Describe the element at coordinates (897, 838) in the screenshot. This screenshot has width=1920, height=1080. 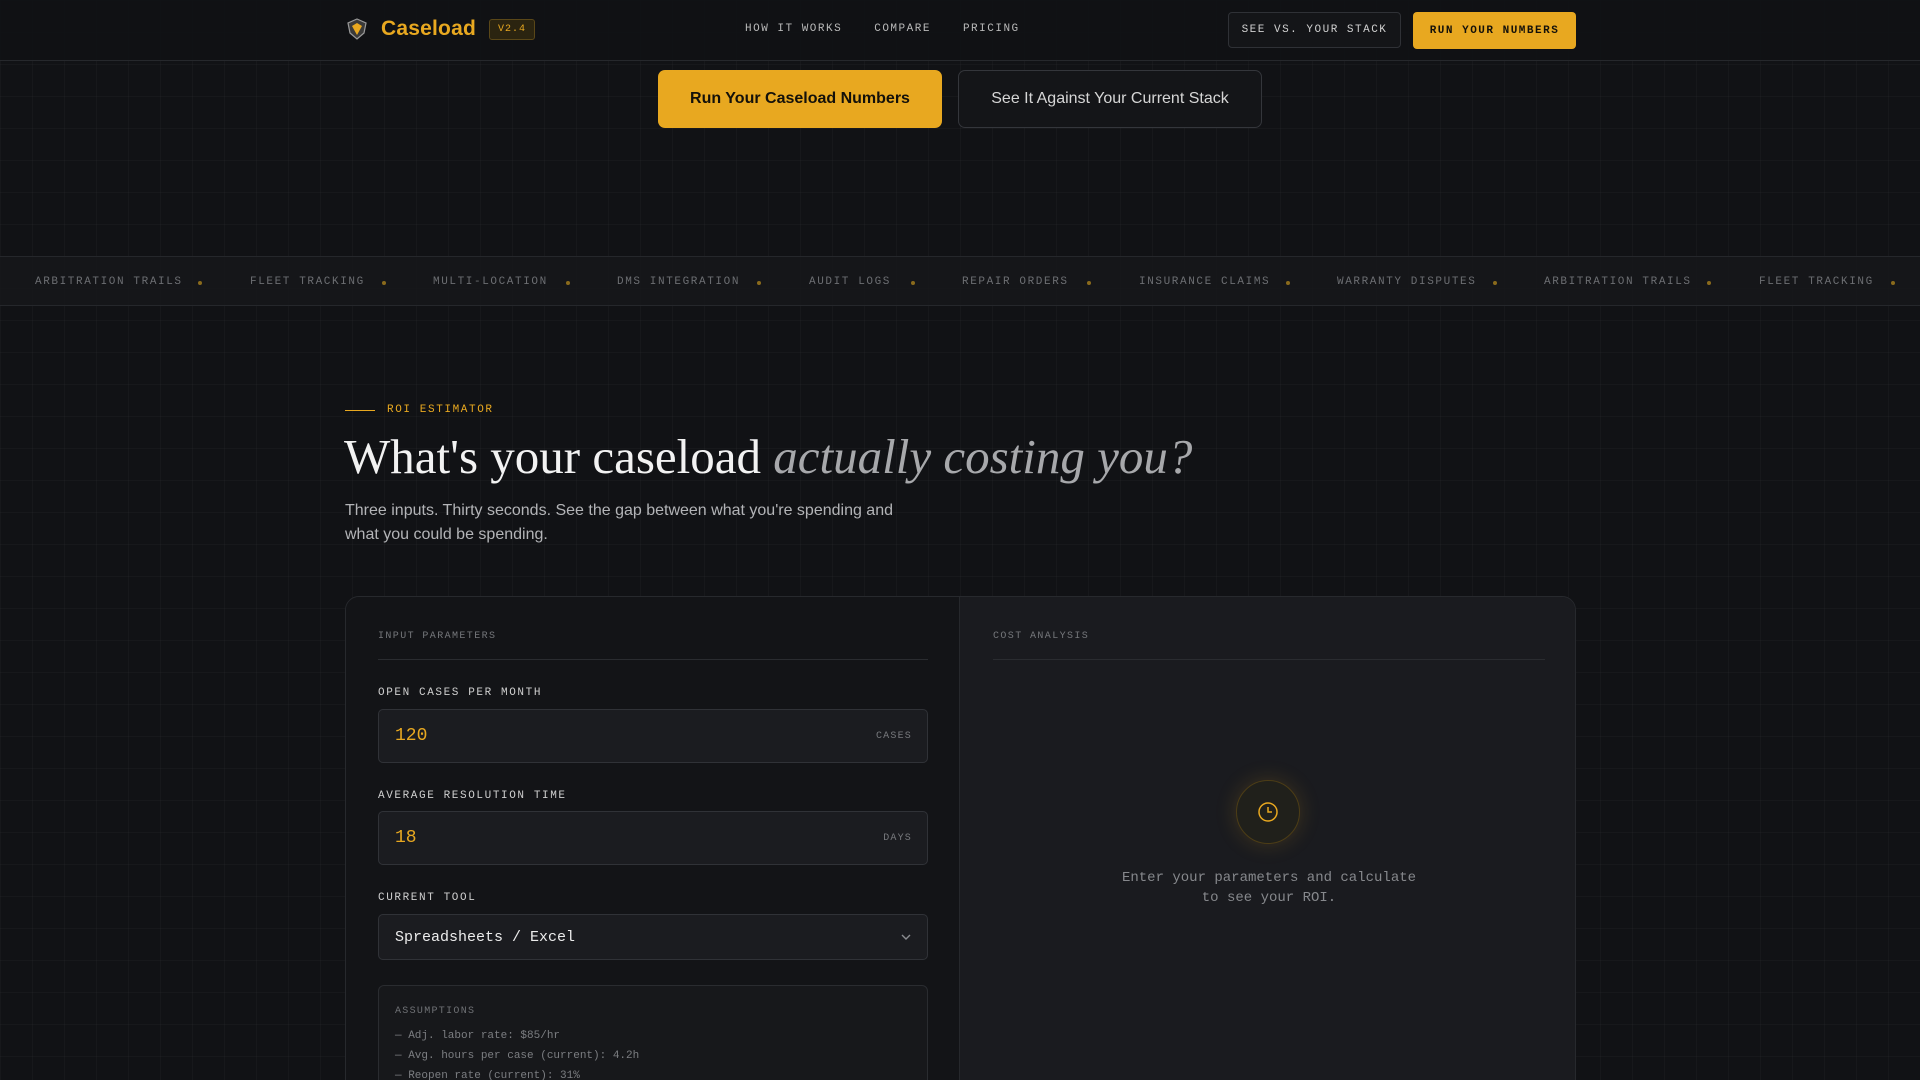
I see `resolution-unit: DAYS` at that location.